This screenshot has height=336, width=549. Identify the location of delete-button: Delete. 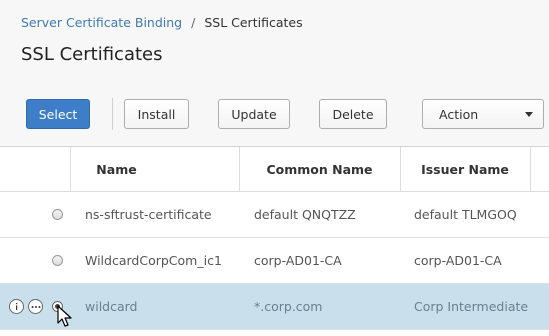
(353, 114).